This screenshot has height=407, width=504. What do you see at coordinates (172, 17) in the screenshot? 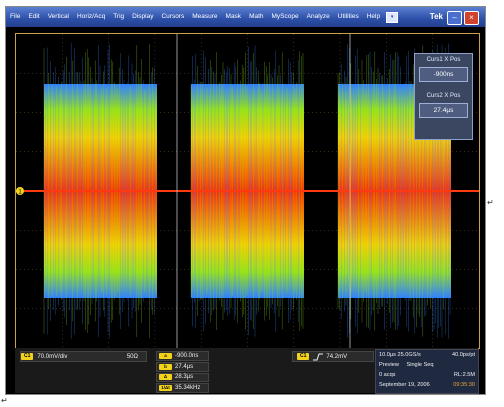
I see `menu-item-cursors: Cursors` at bounding box center [172, 17].